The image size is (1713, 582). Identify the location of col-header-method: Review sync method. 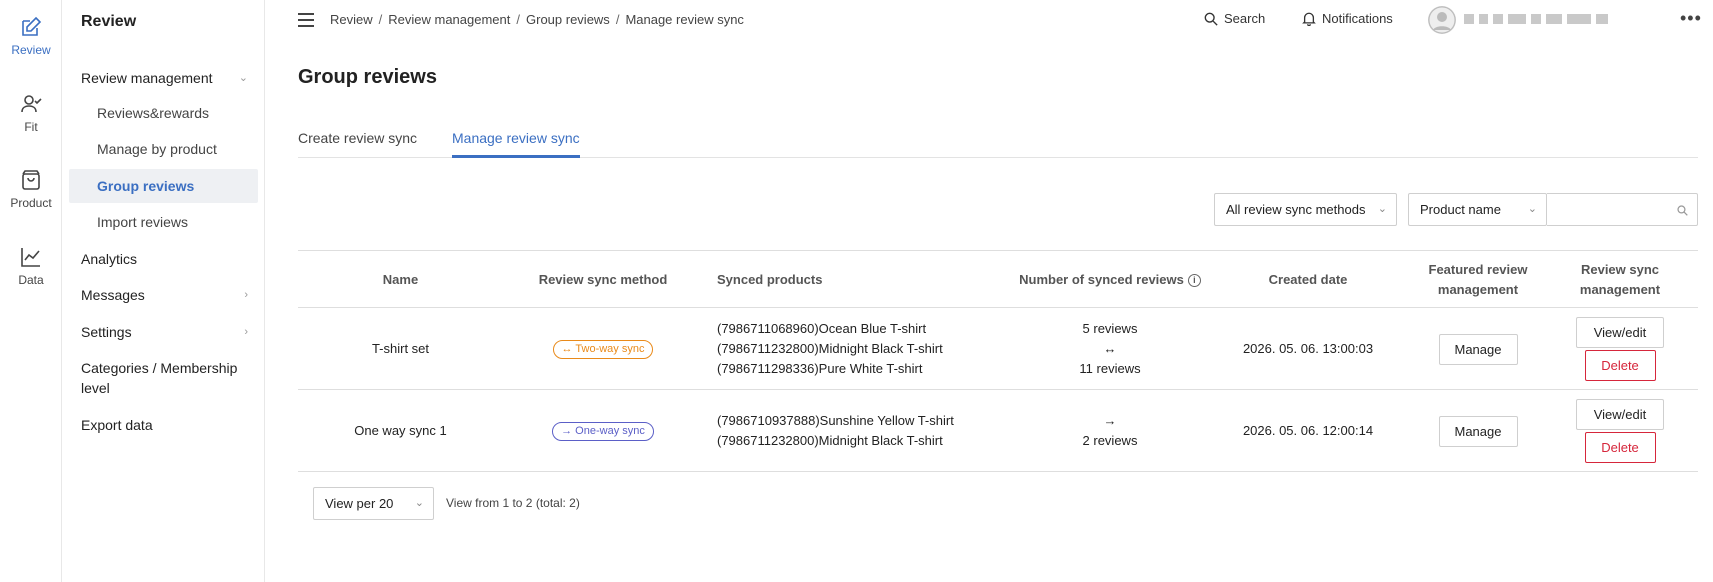
(603, 279).